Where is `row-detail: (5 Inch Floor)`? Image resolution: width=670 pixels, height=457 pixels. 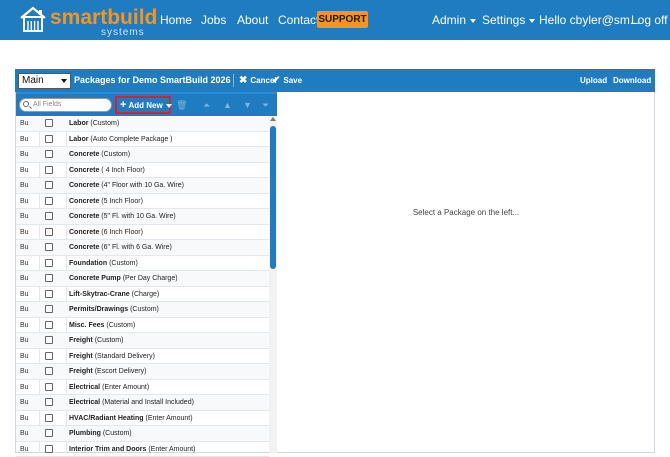 row-detail: (5 Inch Floor) is located at coordinates (122, 201).